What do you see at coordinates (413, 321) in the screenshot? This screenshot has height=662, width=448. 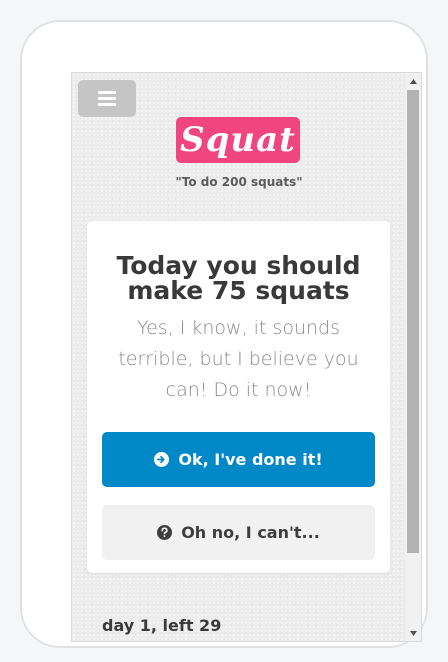 I see `scrollbar-thumb` at bounding box center [413, 321].